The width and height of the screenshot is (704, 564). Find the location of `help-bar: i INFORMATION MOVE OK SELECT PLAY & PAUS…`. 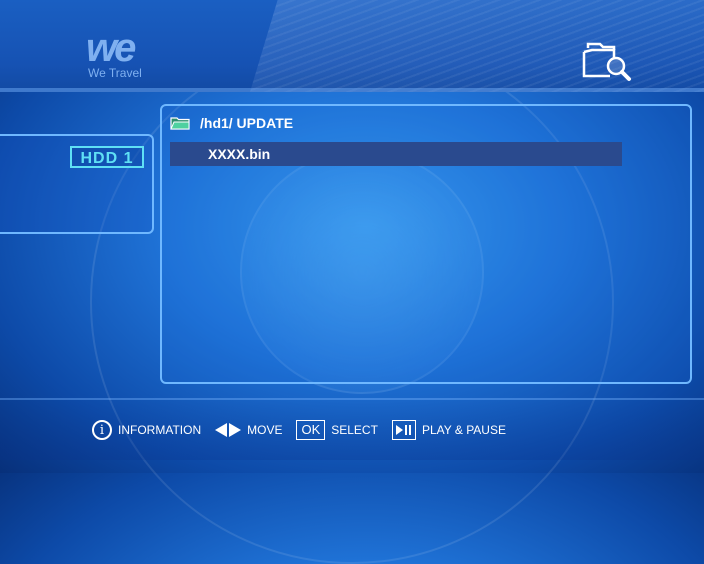

help-bar: i INFORMATION MOVE OK SELECT PLAY & PAUS… is located at coordinates (306, 430).